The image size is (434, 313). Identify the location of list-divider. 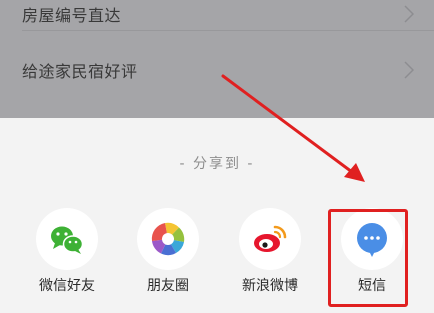
(228, 30).